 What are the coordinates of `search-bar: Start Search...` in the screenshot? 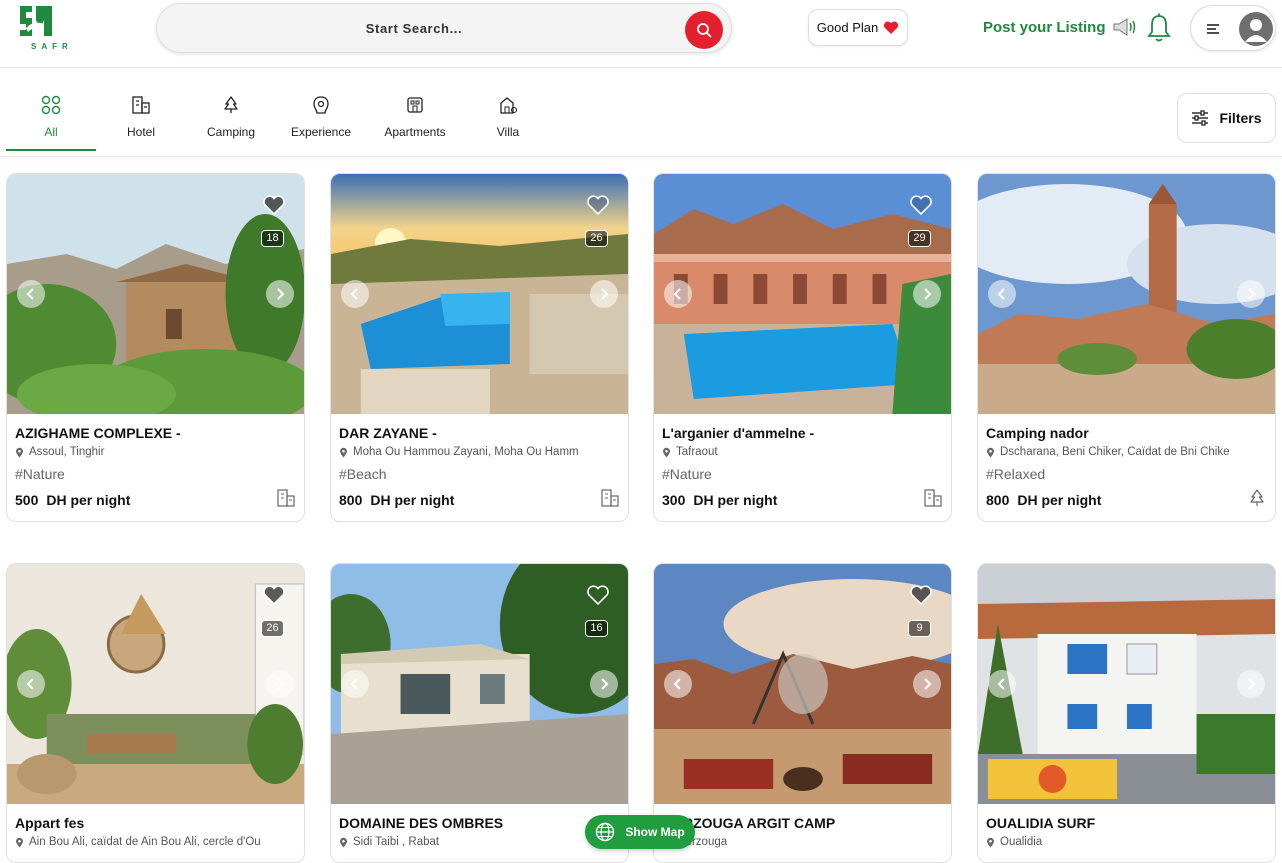 It's located at (444, 28).